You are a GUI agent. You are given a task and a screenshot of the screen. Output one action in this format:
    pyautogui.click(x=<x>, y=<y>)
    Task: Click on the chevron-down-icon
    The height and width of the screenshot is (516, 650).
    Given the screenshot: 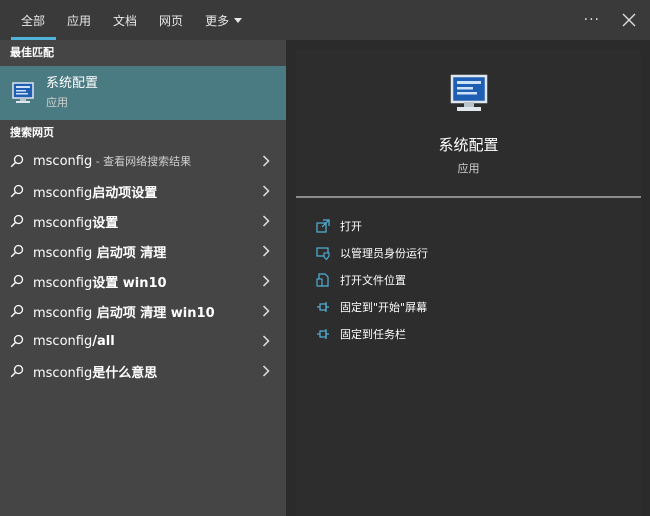 What is the action you would take?
    pyautogui.click(x=238, y=20)
    